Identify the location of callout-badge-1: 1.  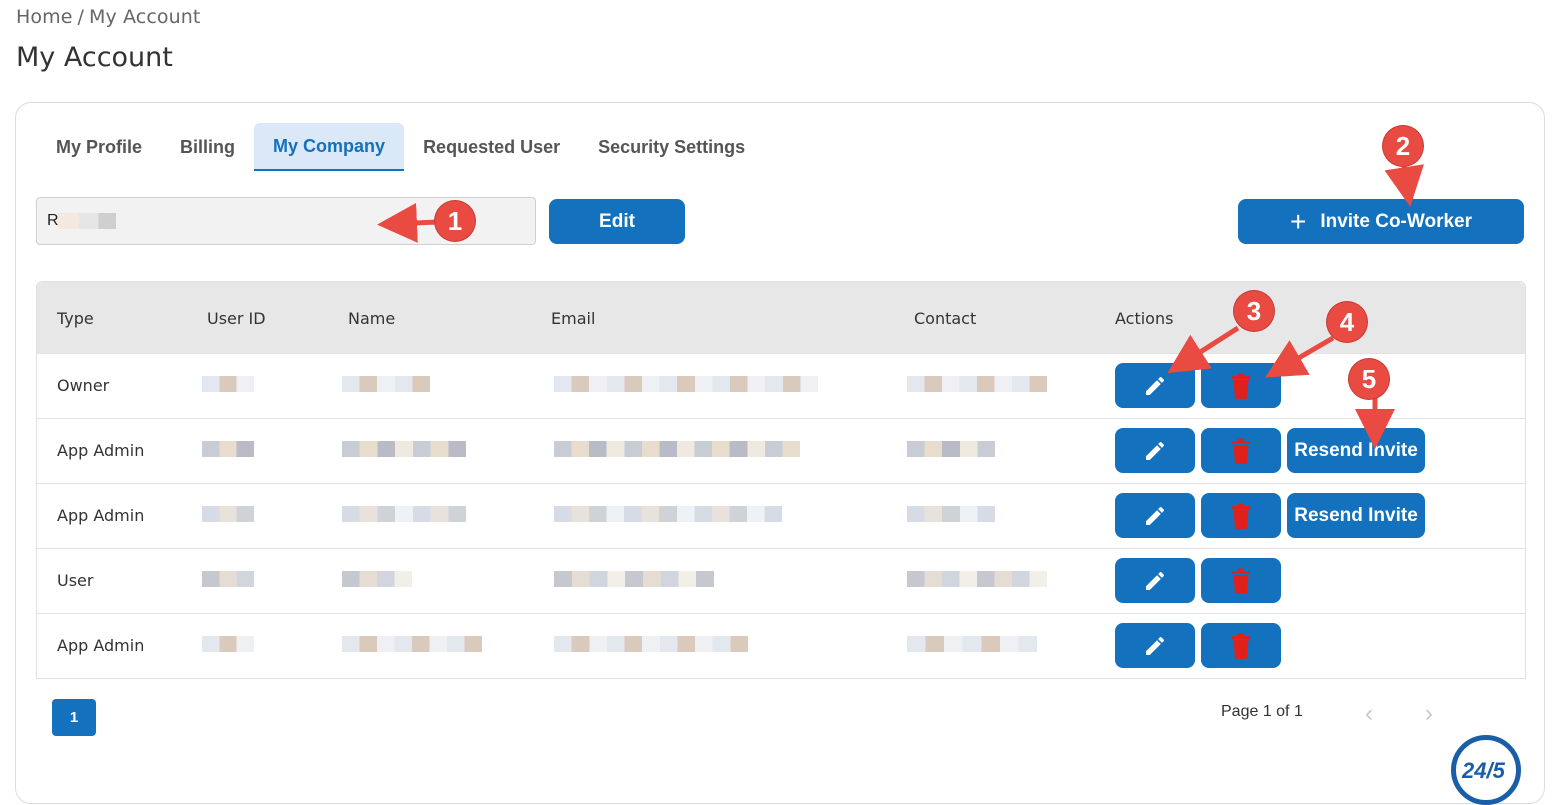
(455, 221).